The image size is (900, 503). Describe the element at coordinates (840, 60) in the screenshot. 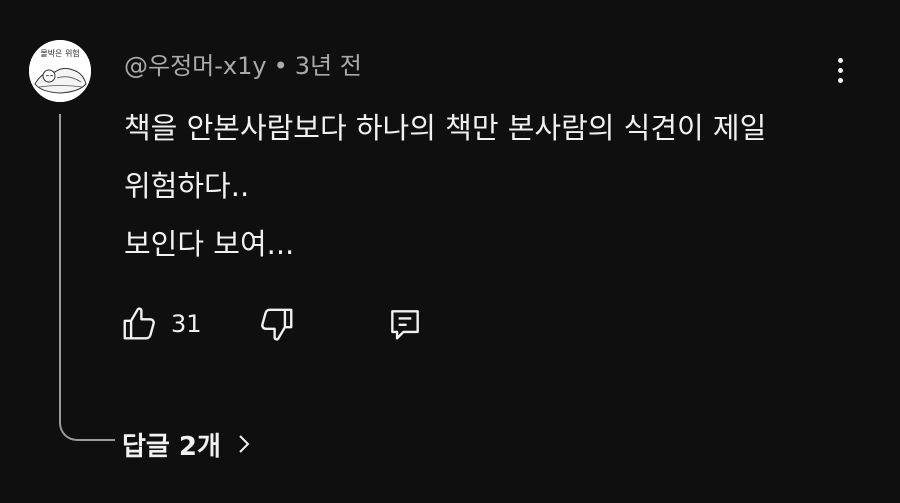

I see `more-vertical-icon` at that location.